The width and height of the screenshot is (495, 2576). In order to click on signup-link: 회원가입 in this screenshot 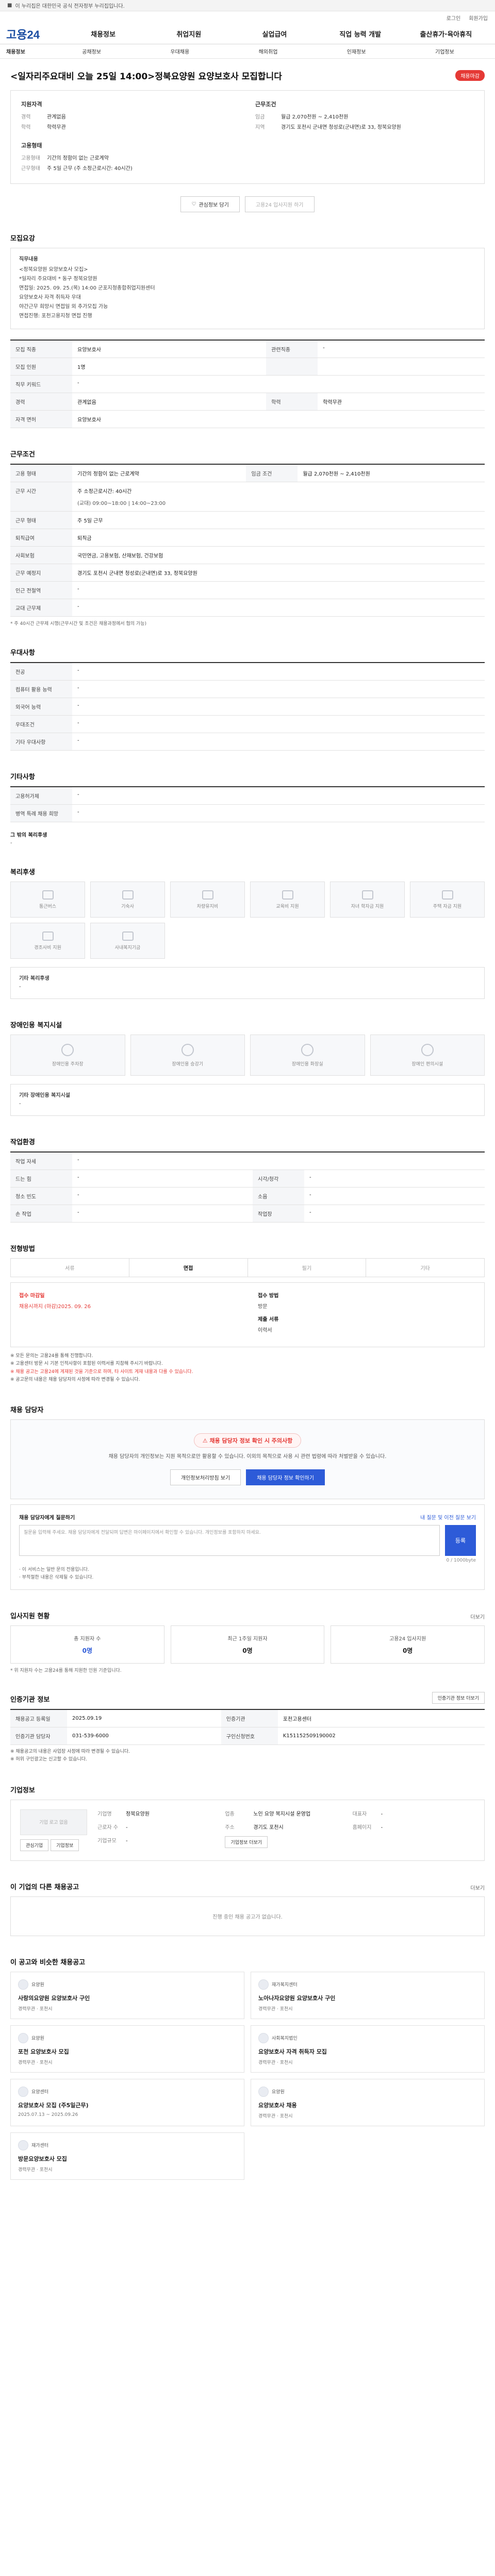, I will do `click(478, 18)`.